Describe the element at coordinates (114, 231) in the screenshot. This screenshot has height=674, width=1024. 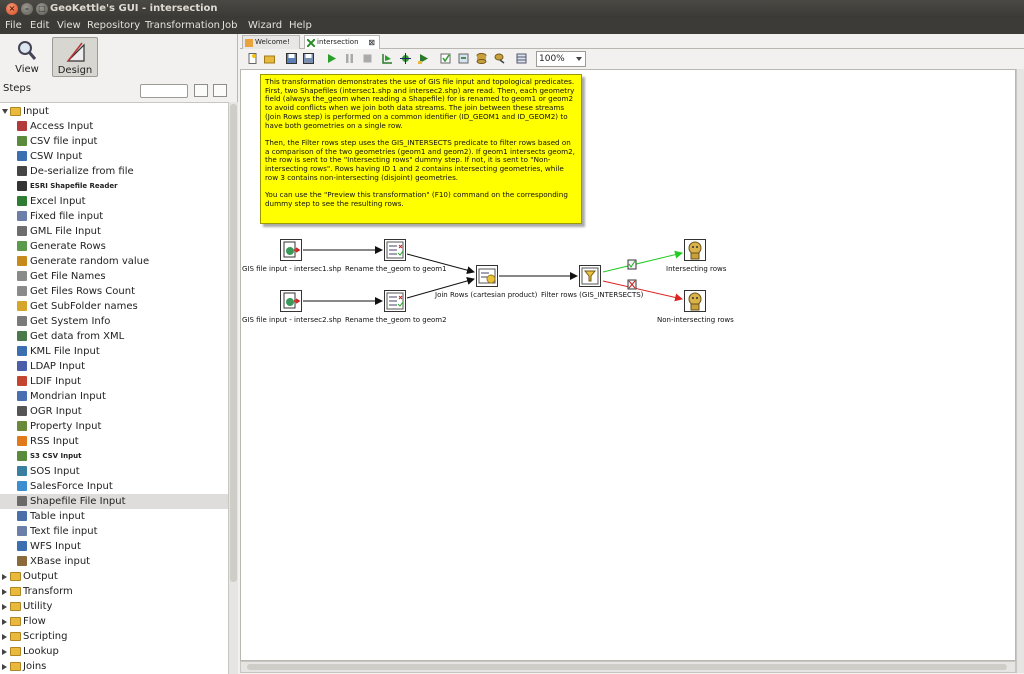
I see `tree-step-item: GML File Input` at that location.